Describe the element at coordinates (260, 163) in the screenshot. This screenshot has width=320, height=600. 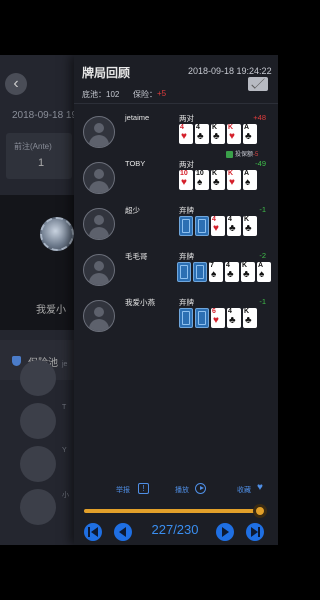
I see `chip-delta: -49` at that location.